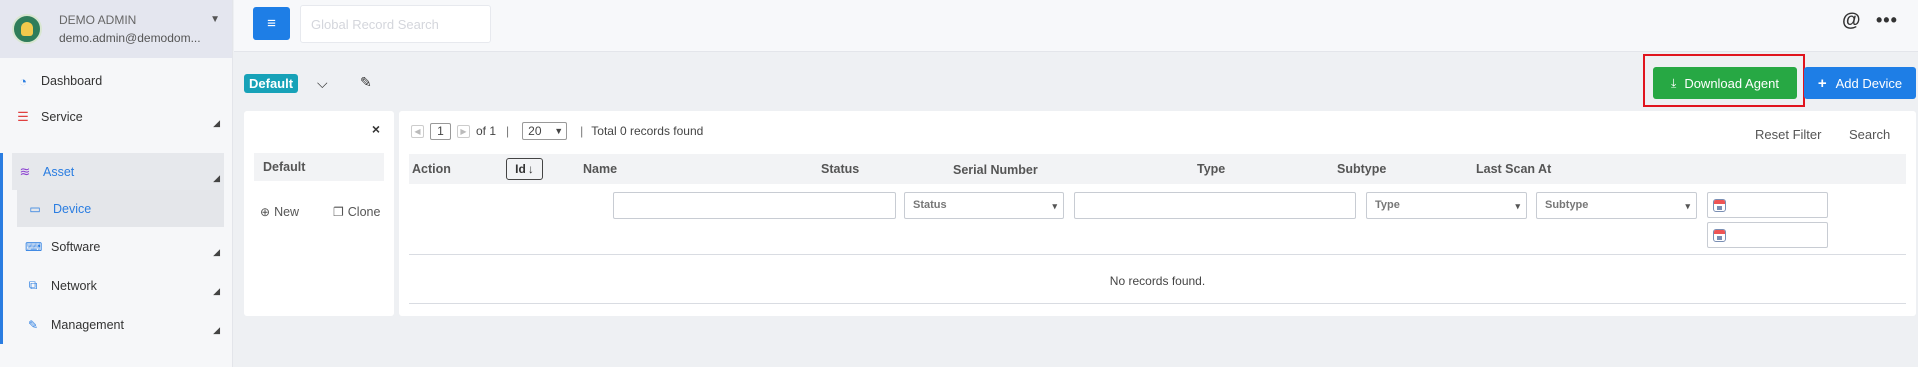  I want to click on add-device-button: + Add Device, so click(1860, 83).